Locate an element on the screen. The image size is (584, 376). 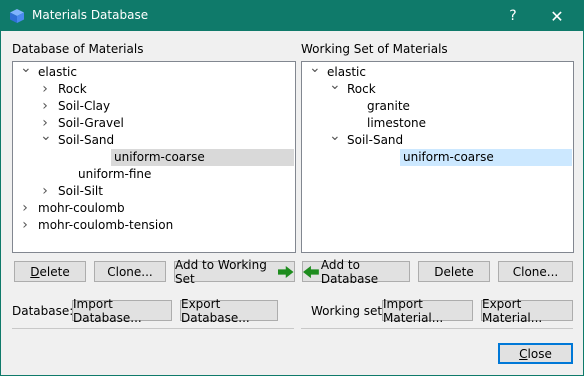
working-set-tree-item: granite is located at coordinates (437, 106).